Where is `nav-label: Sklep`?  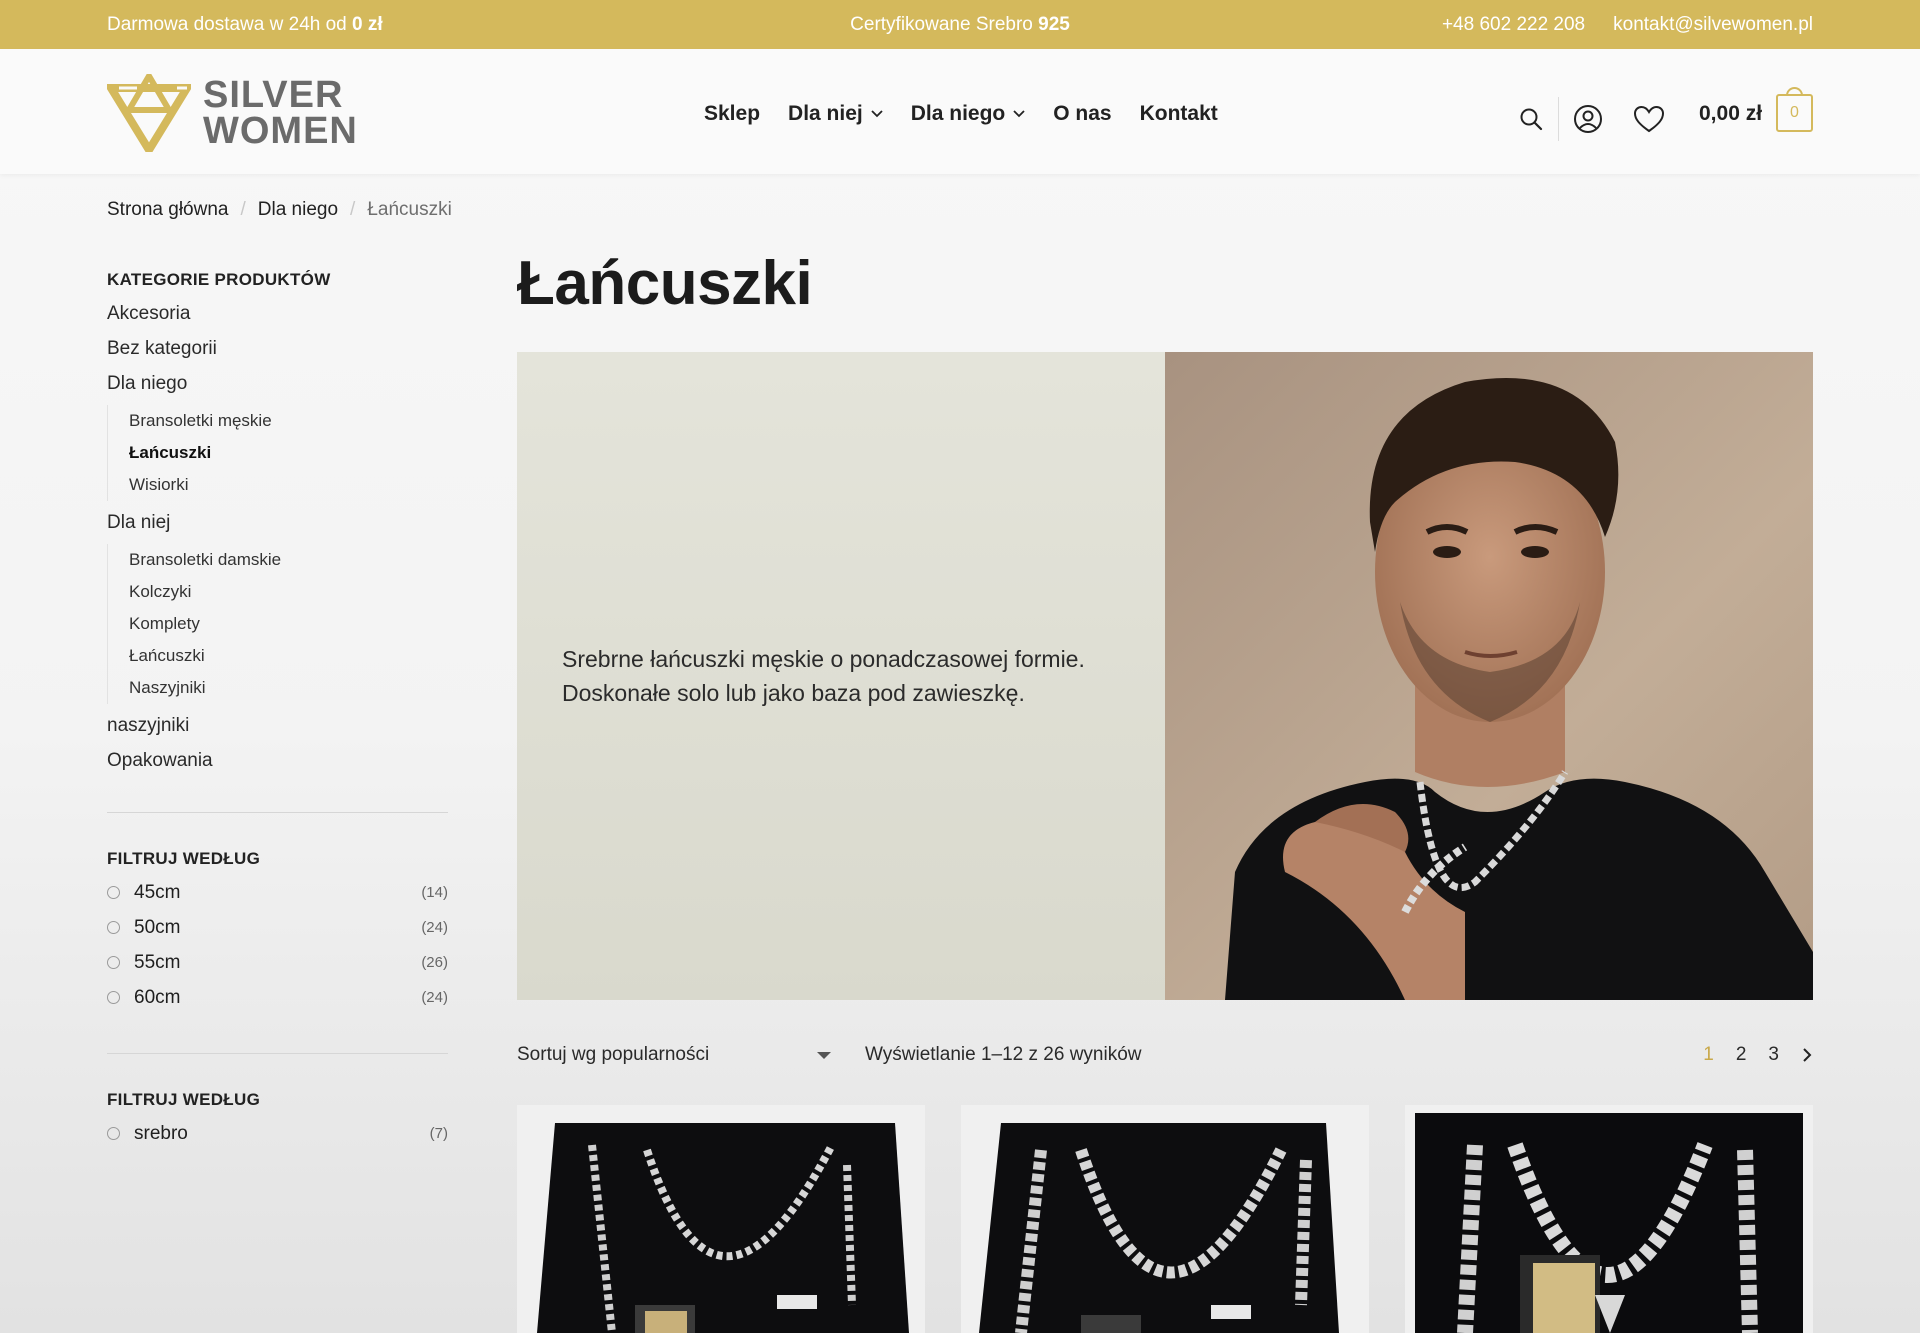 nav-label: Sklep is located at coordinates (732, 113).